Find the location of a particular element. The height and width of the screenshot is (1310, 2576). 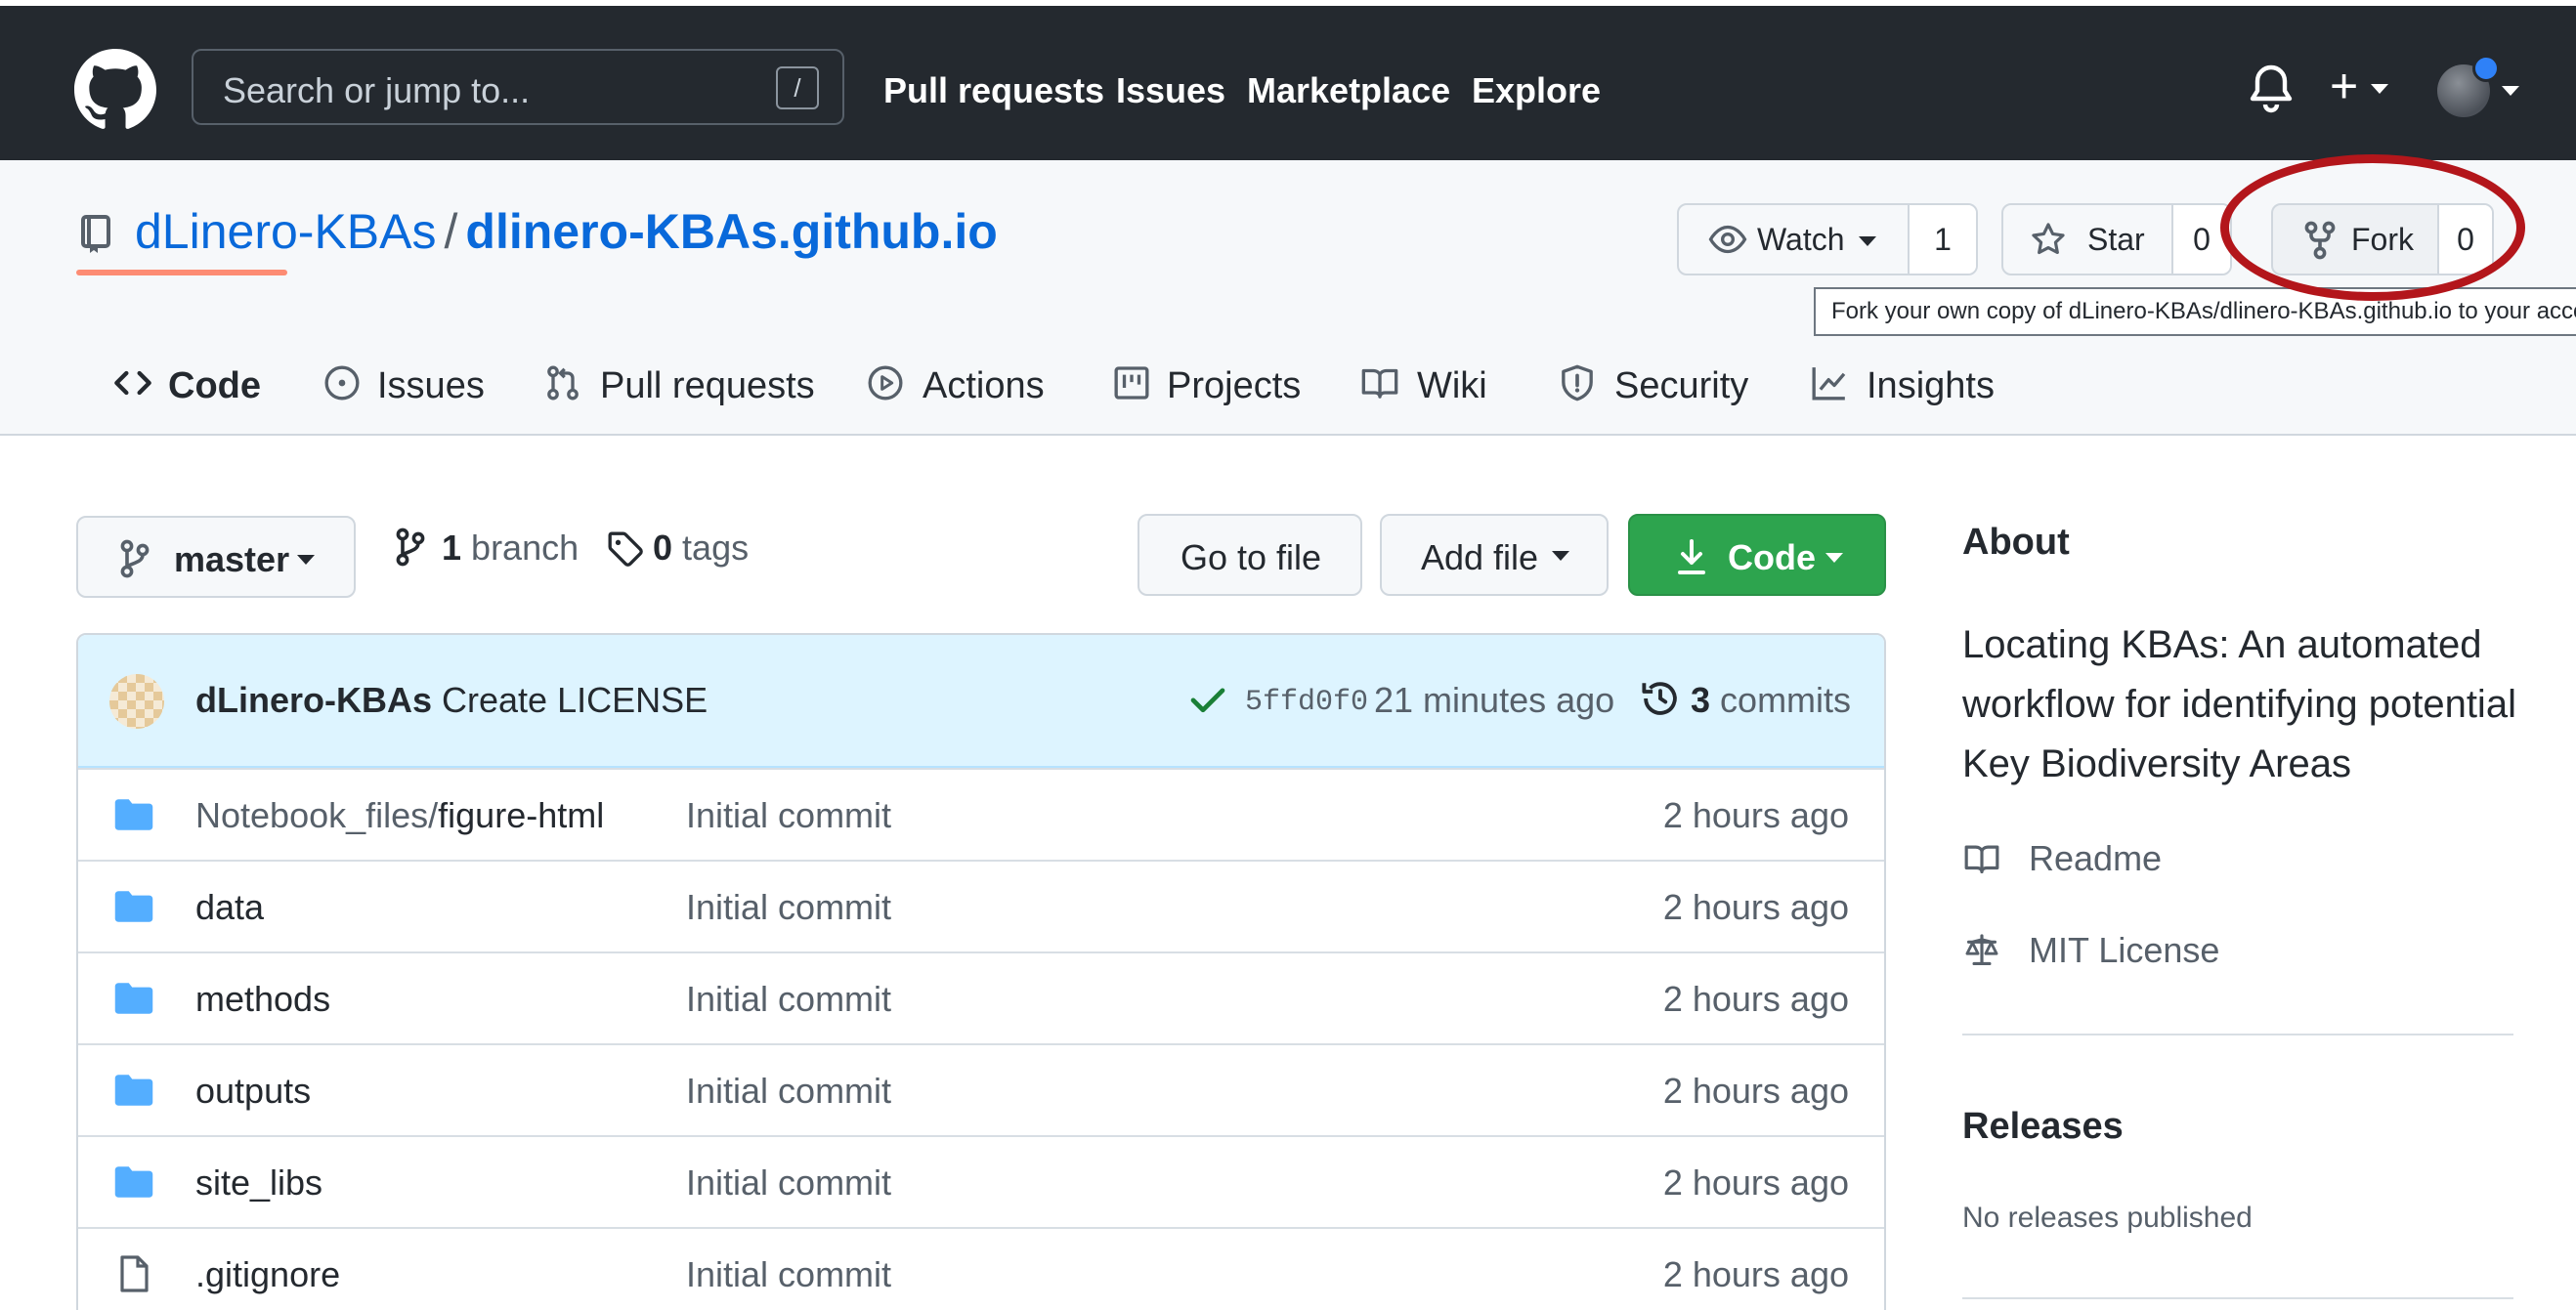

eye-icon is located at coordinates (1728, 239).